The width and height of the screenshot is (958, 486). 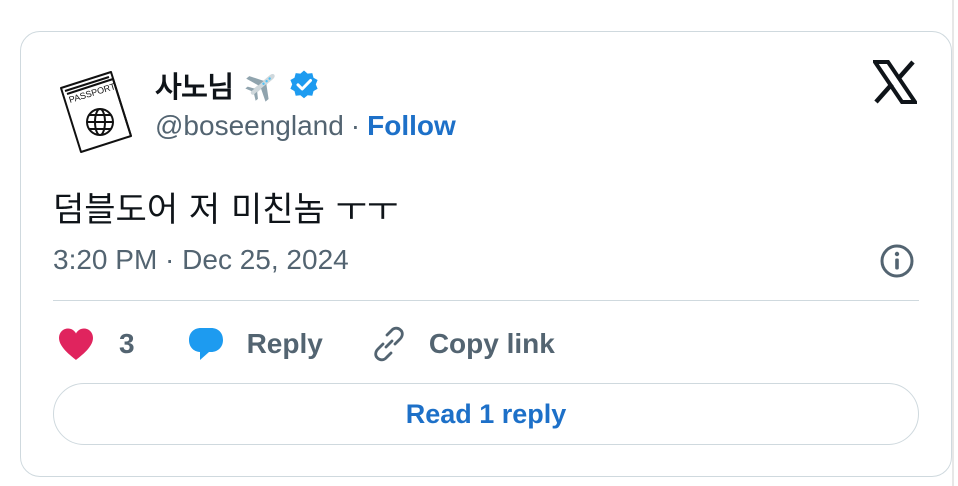 What do you see at coordinates (226, 210) in the screenshot?
I see `tweet-text: 덤블도어 저 미친놈 ㅜㅜ` at bounding box center [226, 210].